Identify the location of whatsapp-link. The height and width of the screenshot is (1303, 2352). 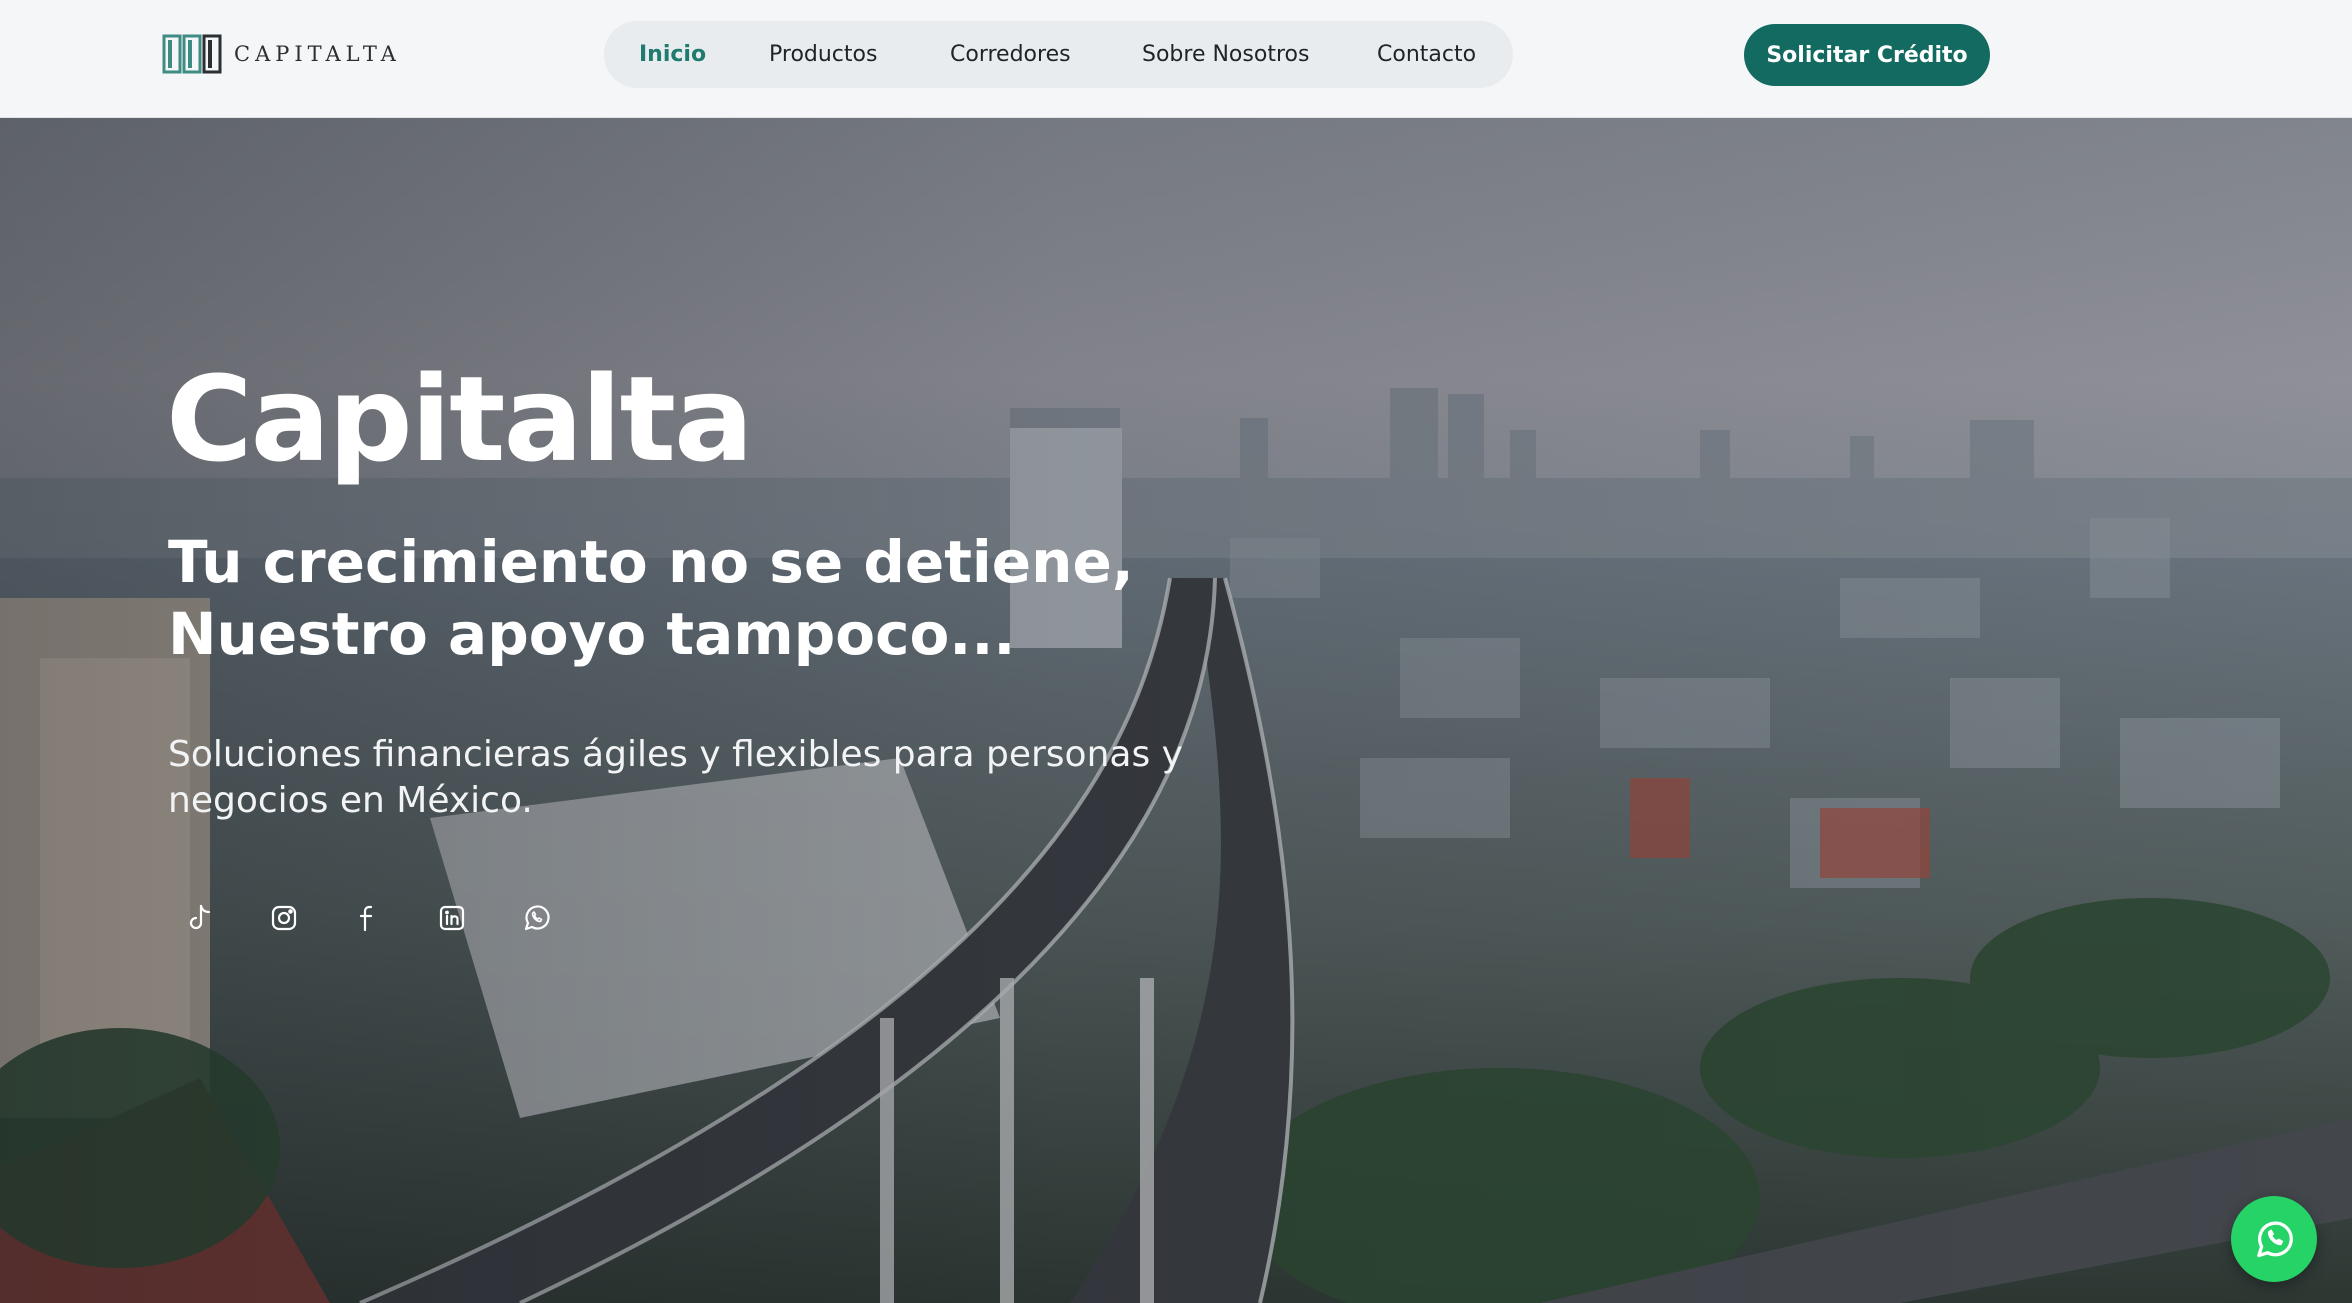
(536, 918).